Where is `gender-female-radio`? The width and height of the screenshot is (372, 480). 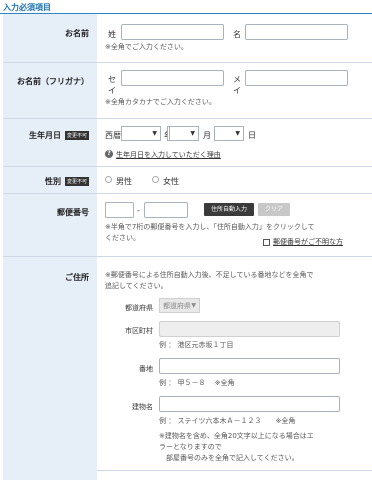 gender-female-radio is located at coordinates (155, 179).